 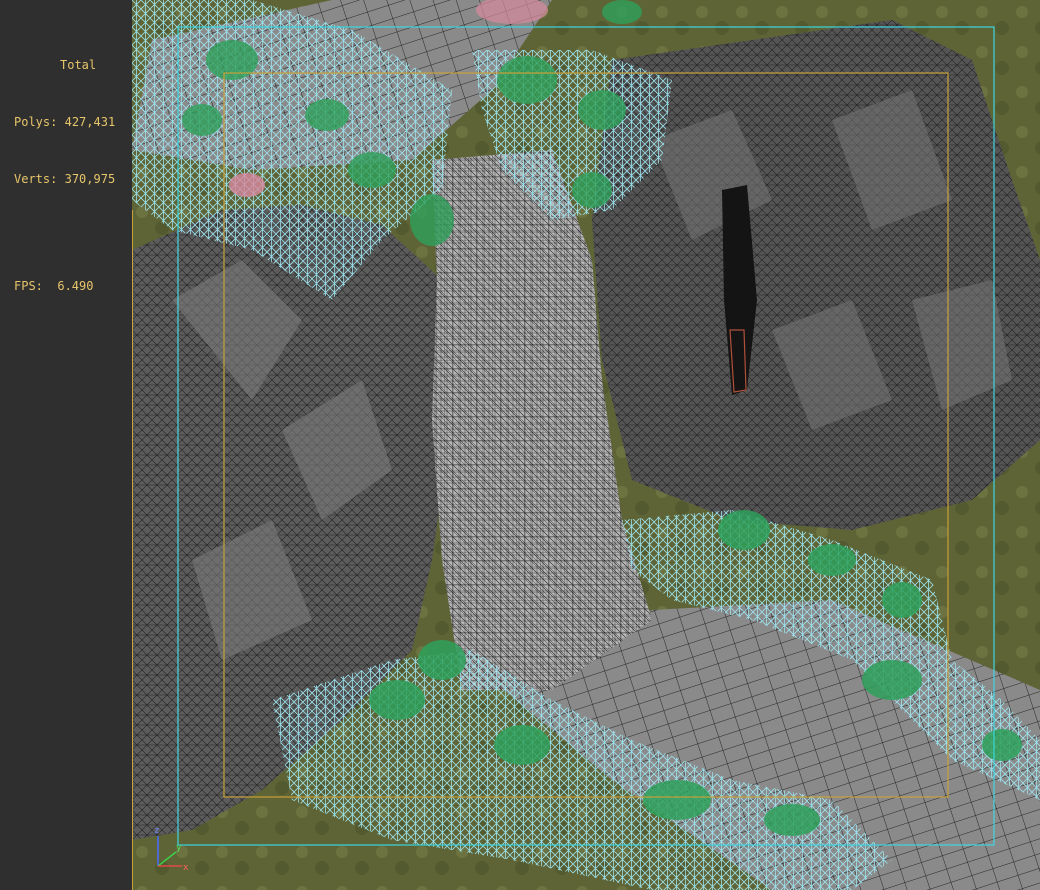 What do you see at coordinates (64, 233) in the screenshot?
I see `stats-gap` at bounding box center [64, 233].